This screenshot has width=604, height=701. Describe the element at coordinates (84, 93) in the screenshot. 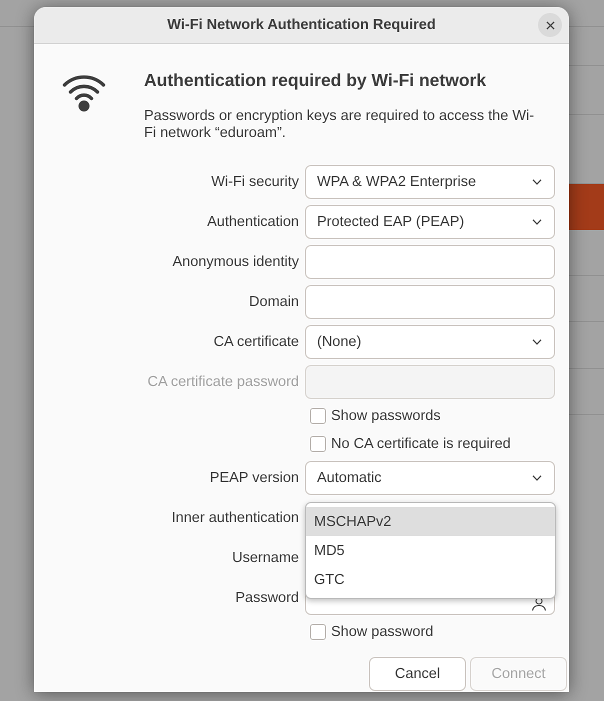

I see `wifi-icon` at that location.